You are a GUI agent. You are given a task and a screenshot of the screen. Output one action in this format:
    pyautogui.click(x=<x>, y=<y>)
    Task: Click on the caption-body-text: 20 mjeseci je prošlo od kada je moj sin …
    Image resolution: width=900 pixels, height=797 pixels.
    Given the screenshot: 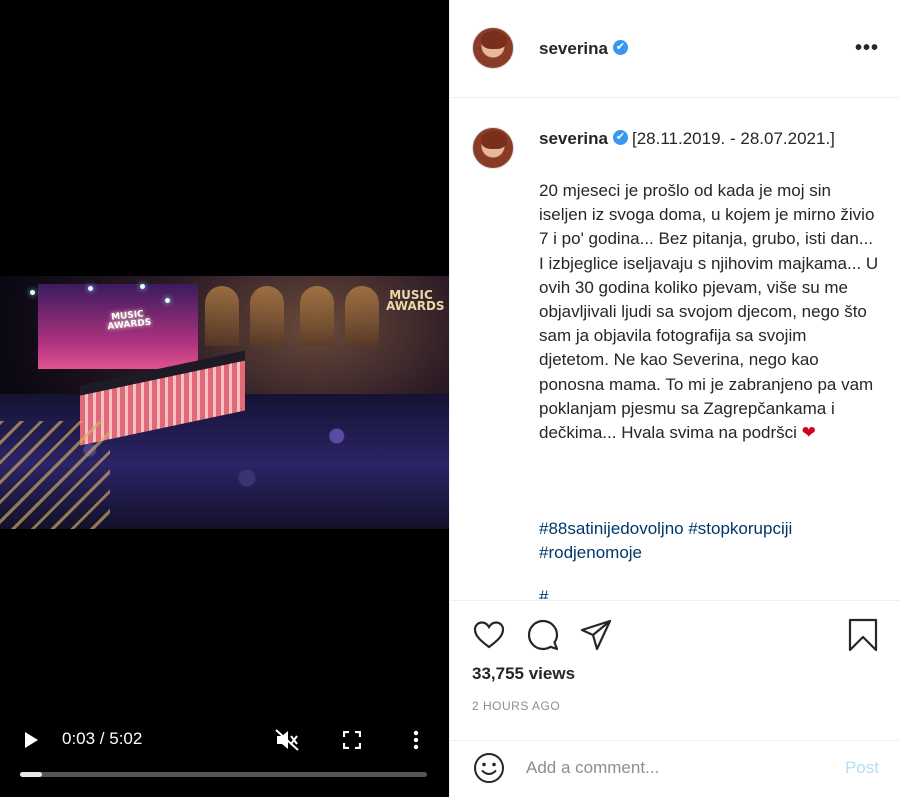 What is the action you would take?
    pyautogui.click(x=709, y=312)
    